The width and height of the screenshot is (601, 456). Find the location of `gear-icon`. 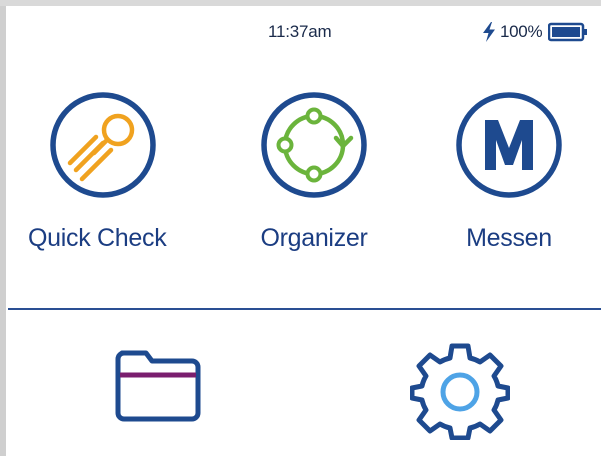

gear-icon is located at coordinates (460, 392).